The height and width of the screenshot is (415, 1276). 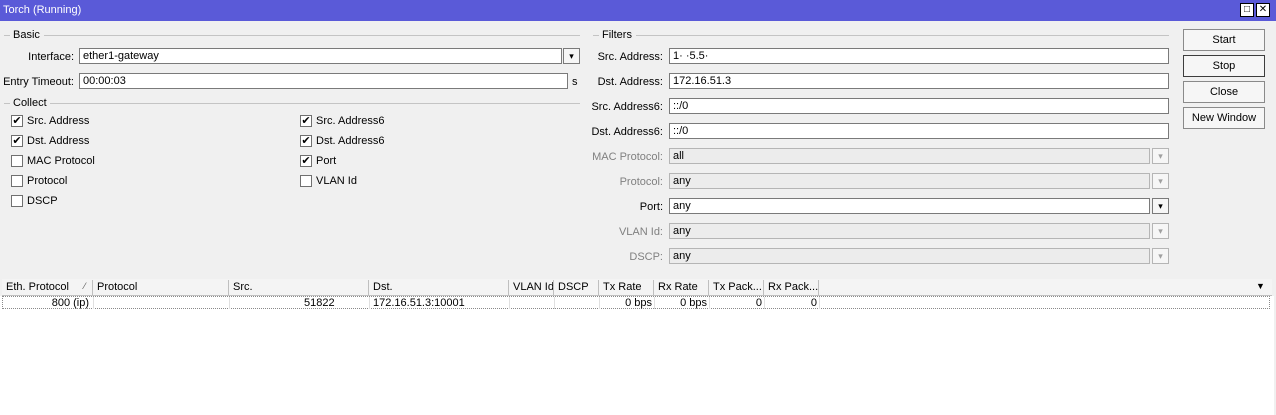 What do you see at coordinates (651, 207) in the screenshot?
I see `port-filter-label: Port:` at bounding box center [651, 207].